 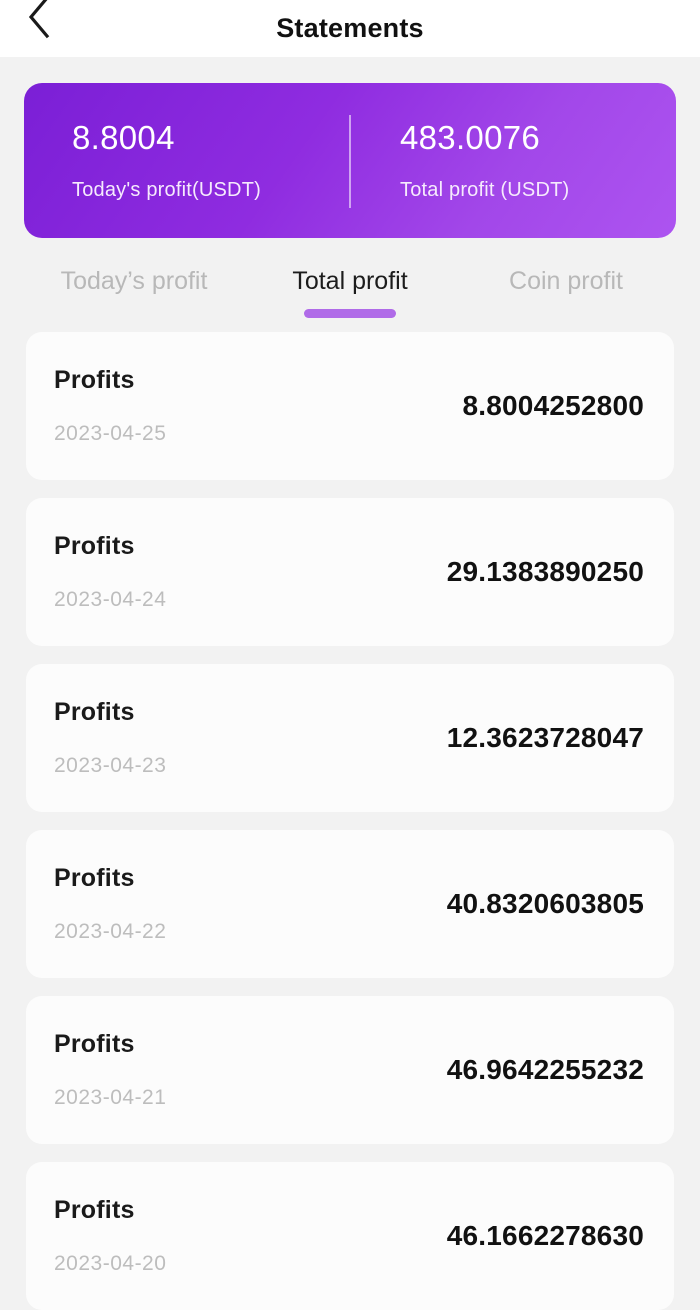 What do you see at coordinates (485, 190) in the screenshot?
I see `total-profit-label: Total profit (USDT)` at bounding box center [485, 190].